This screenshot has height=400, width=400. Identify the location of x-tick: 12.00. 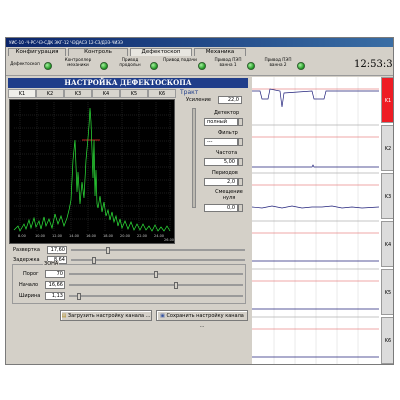
(57, 236).